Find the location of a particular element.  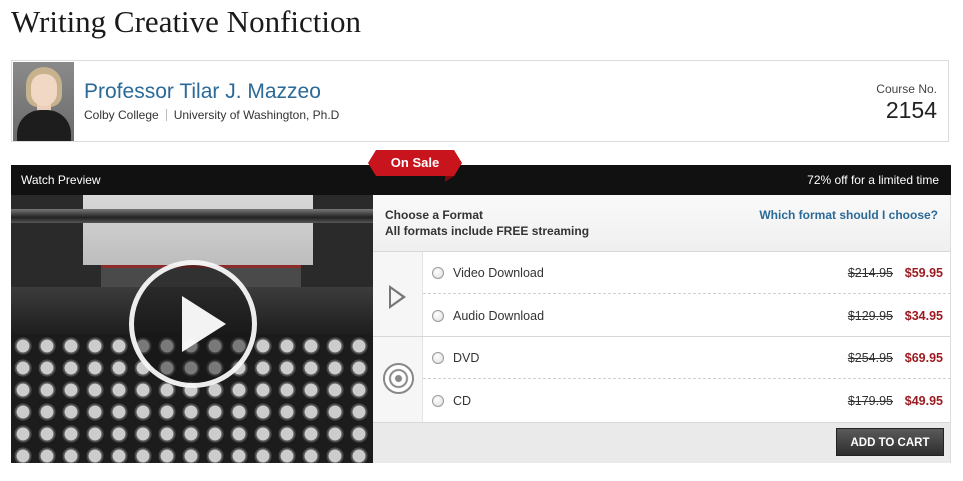

format-help-link: Which format should I choose? is located at coordinates (848, 215).